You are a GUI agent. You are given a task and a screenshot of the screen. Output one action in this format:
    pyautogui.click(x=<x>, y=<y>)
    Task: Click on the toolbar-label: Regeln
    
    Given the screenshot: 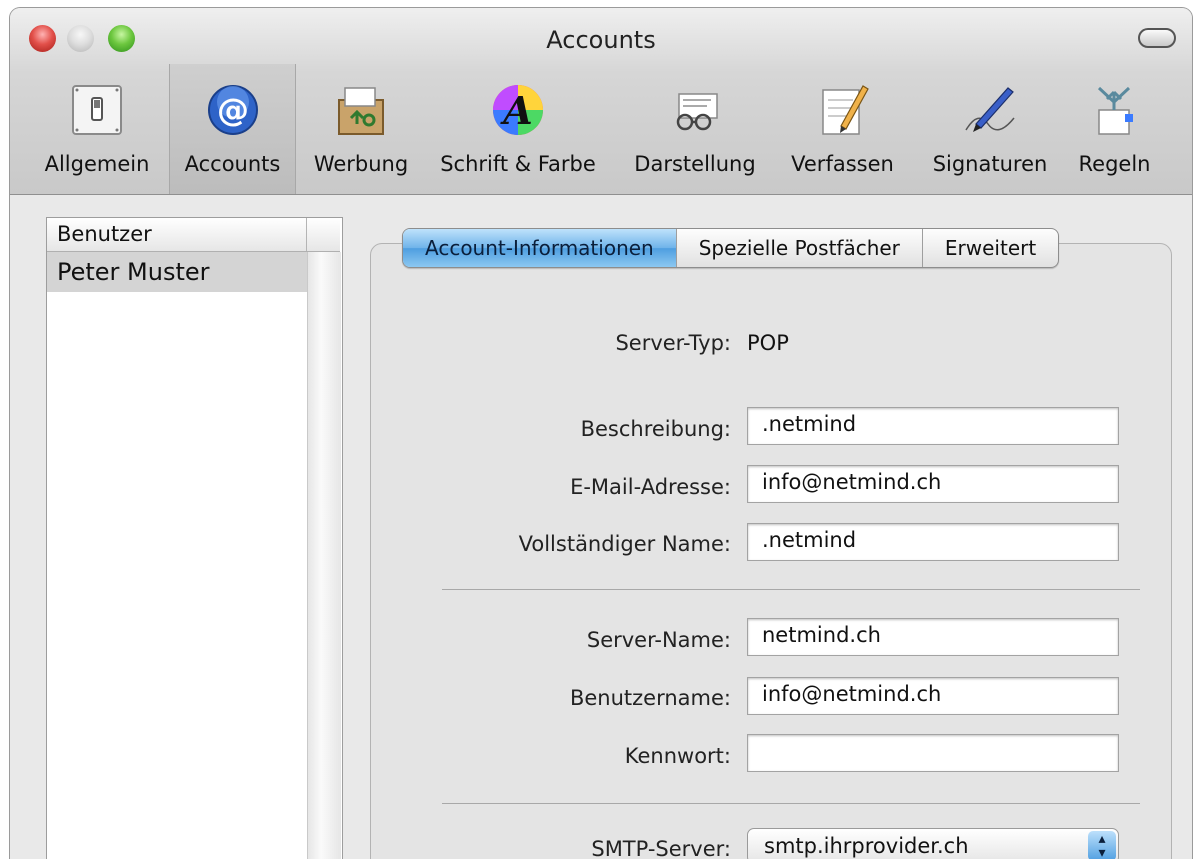 What is the action you would take?
    pyautogui.click(x=1114, y=164)
    